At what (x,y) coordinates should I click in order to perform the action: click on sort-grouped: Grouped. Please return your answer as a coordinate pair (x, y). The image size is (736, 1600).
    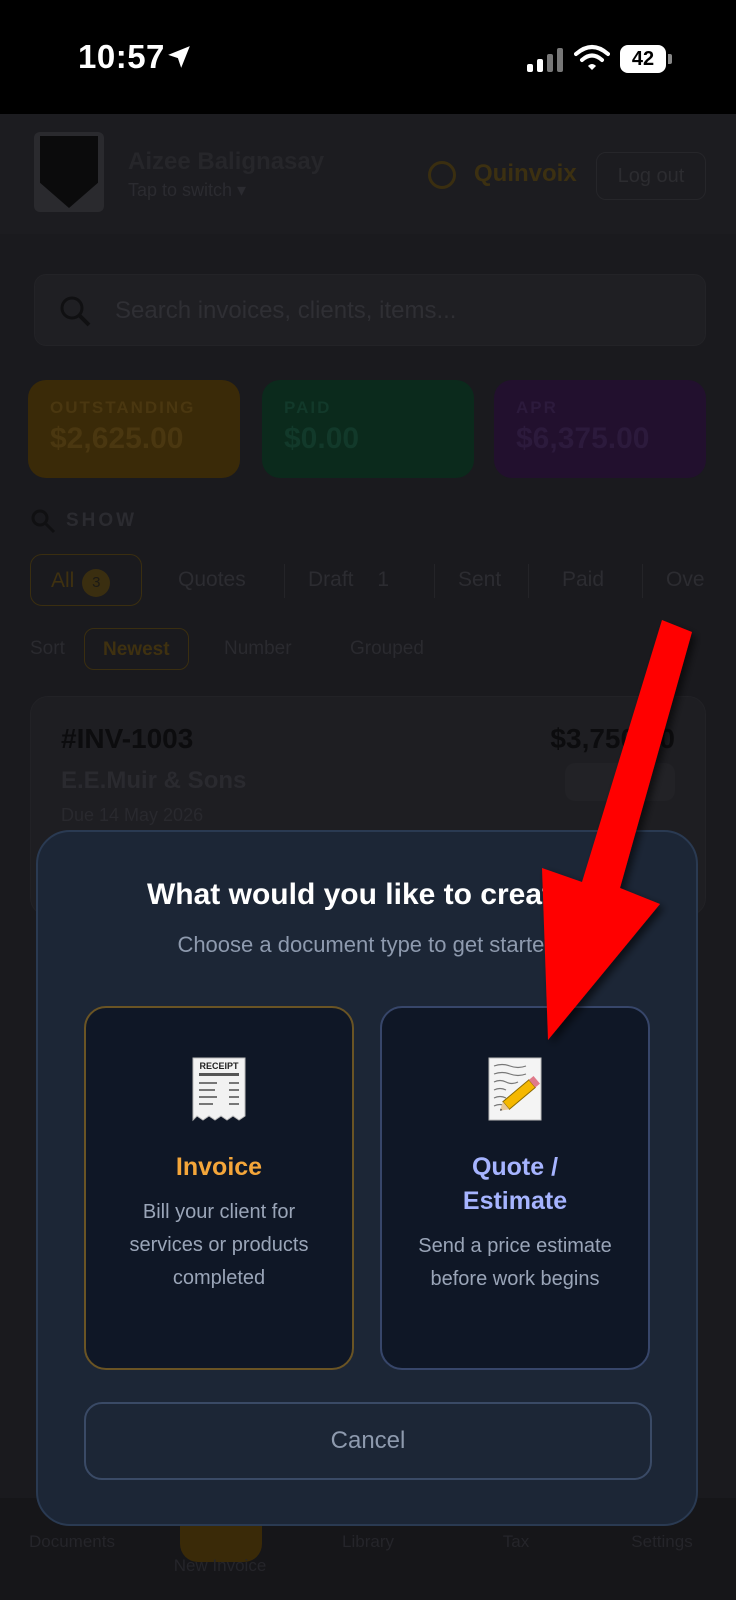
    Looking at the image, I should click on (387, 649).